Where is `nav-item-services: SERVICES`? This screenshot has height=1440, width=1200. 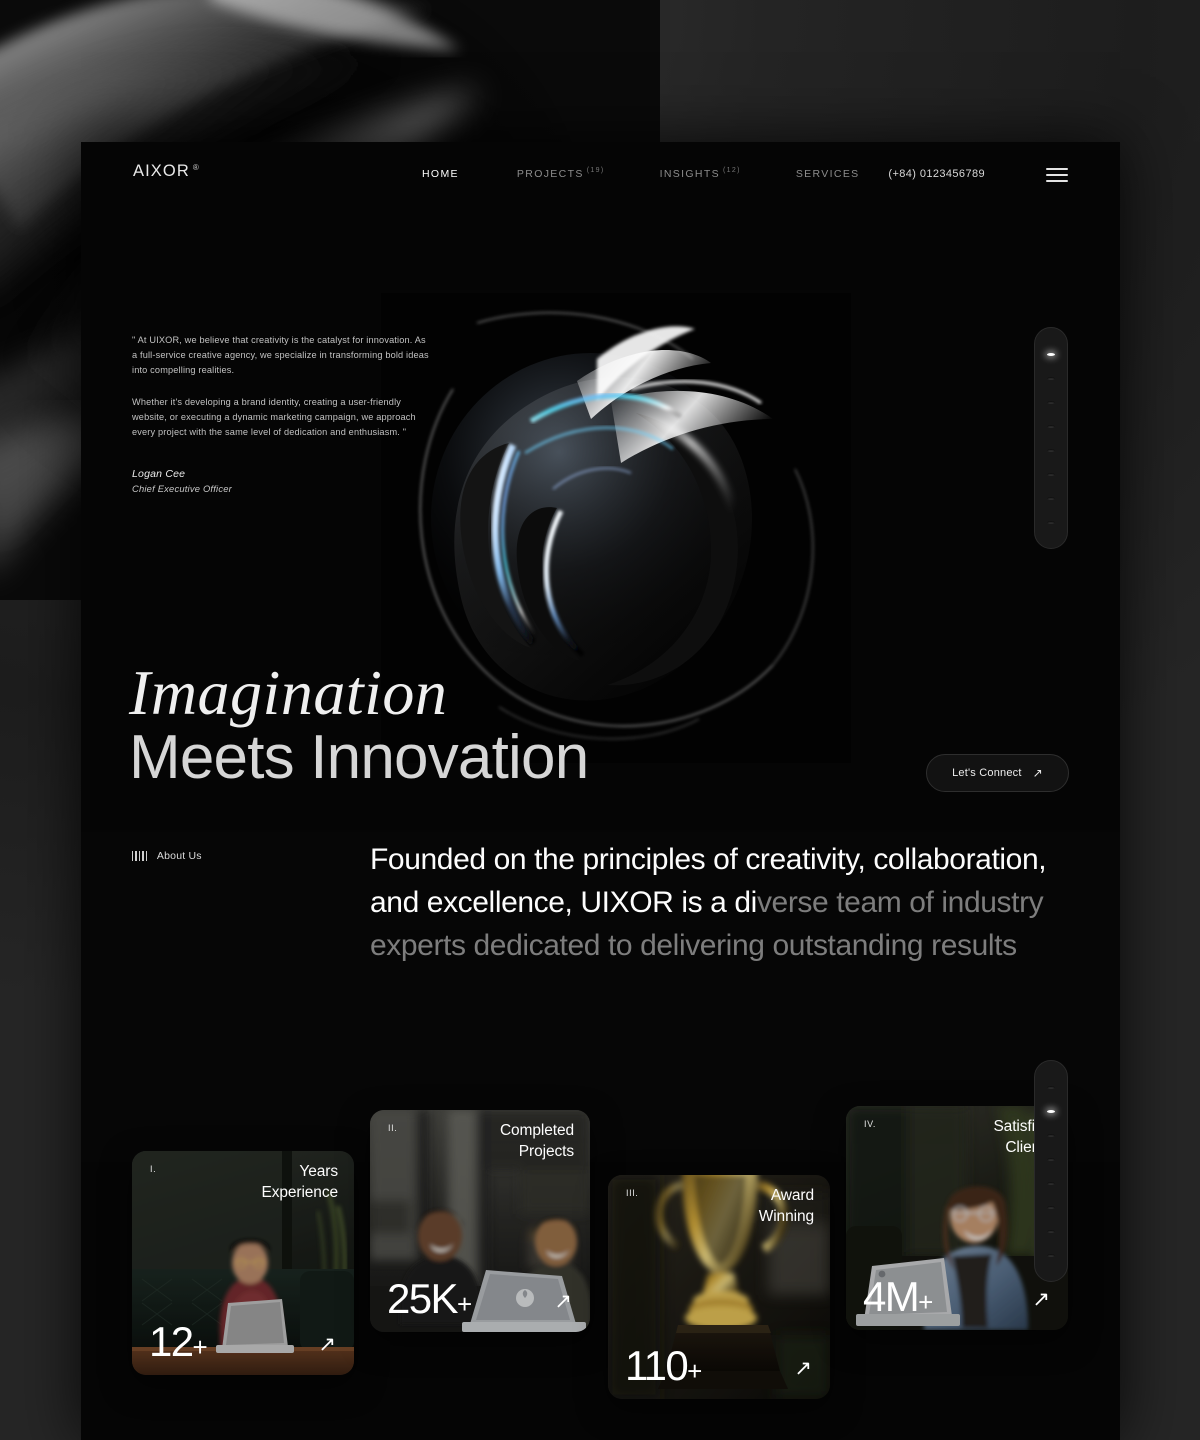 nav-item-services: SERVICES is located at coordinates (829, 174).